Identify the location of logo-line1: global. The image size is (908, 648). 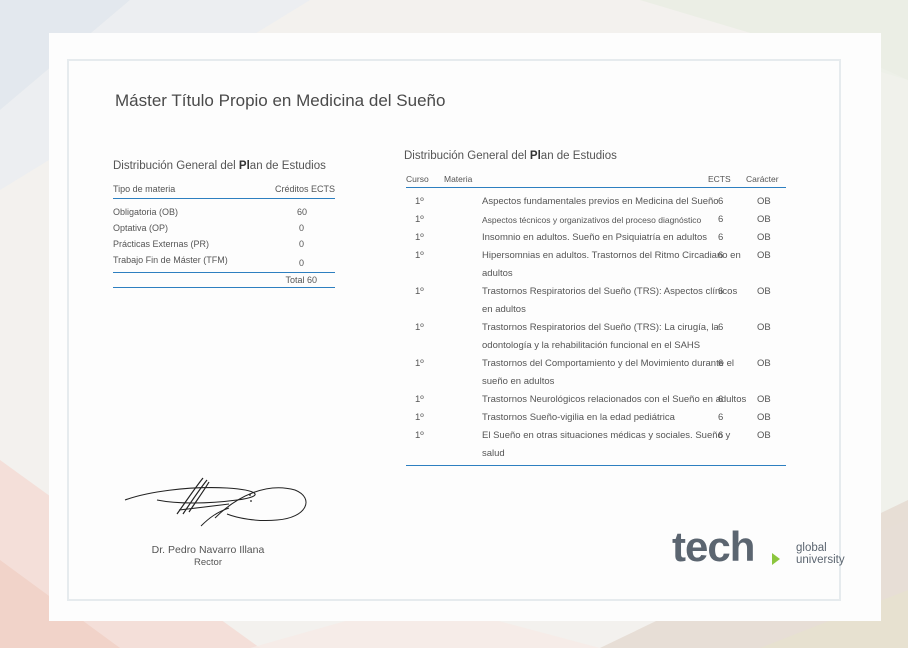
(811, 548).